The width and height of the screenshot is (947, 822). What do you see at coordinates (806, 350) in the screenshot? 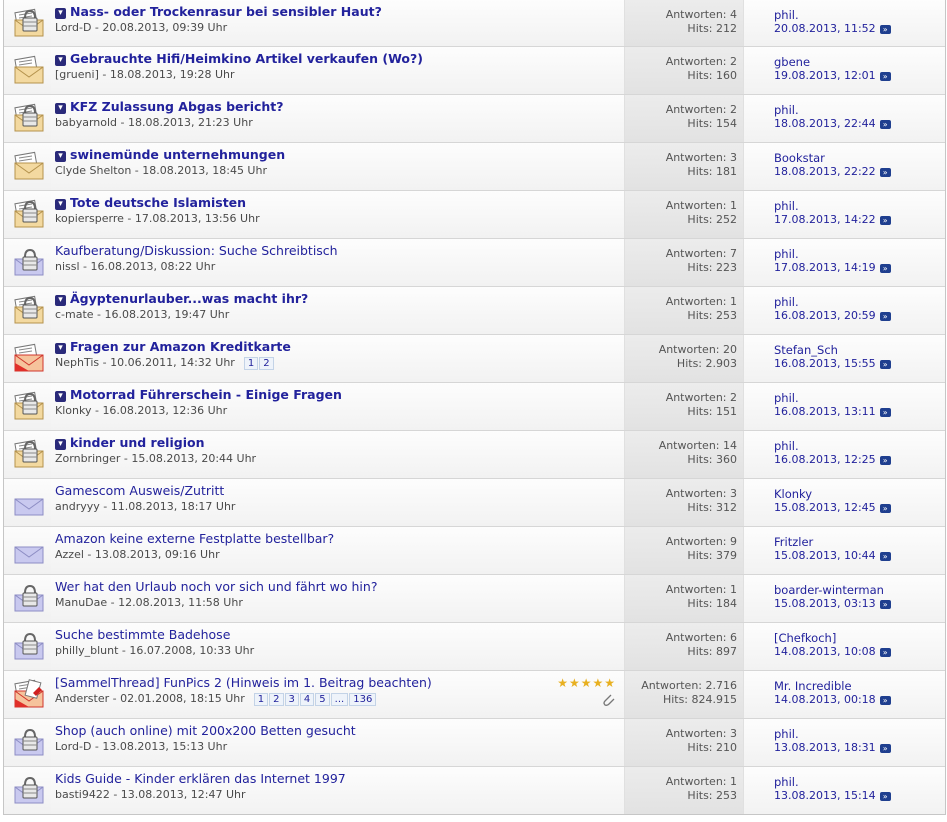
I see `last-post-user: Stefan_Sch` at bounding box center [806, 350].